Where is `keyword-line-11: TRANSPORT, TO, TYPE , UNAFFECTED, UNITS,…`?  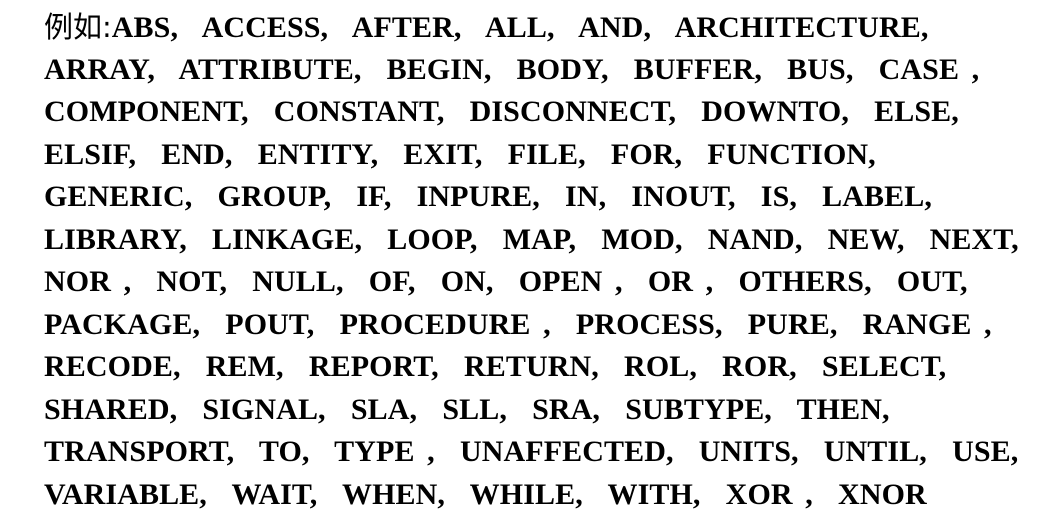
keyword-line-11: TRANSPORT, TO, TYPE , UNAFFECTED, UNITS,… is located at coordinates (542, 452).